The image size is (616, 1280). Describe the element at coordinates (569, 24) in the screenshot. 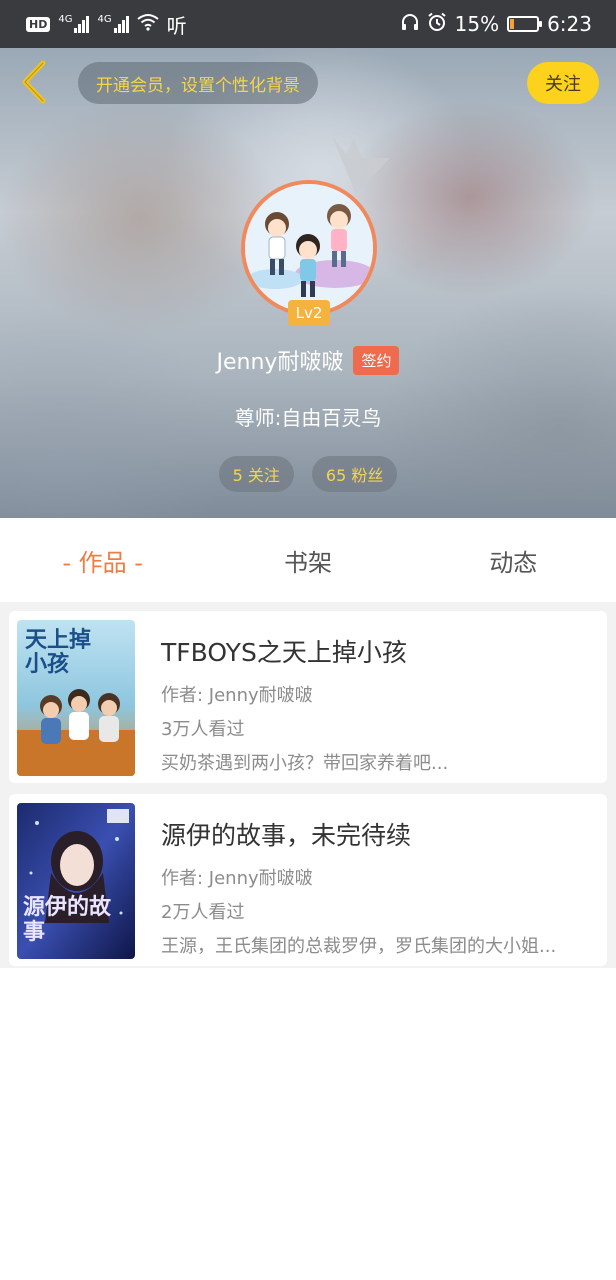

I see `clock-time: 6:23` at that location.